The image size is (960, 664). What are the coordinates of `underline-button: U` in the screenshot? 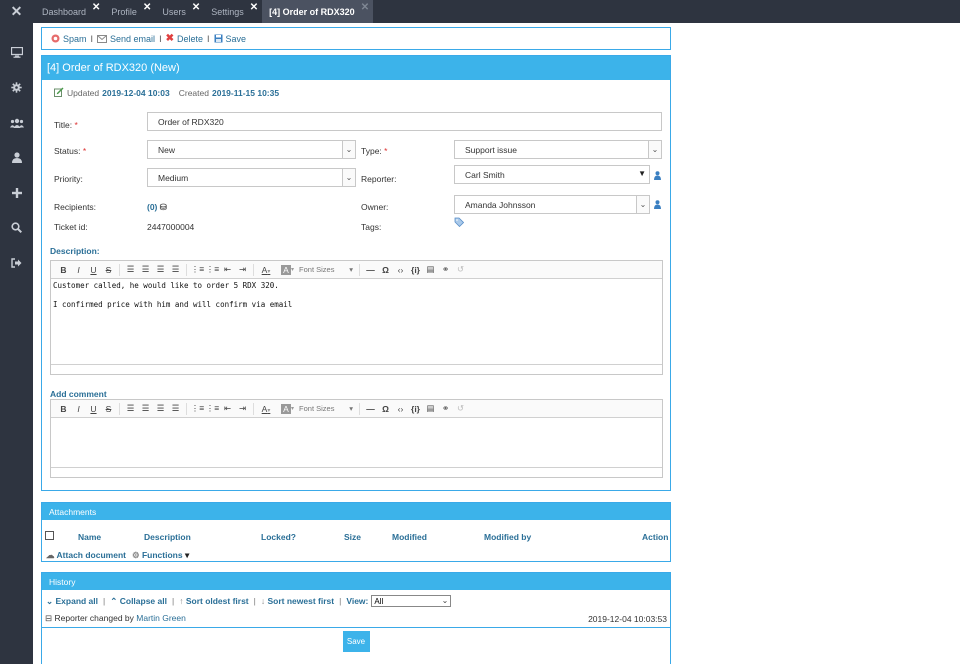 It's located at (93, 409).